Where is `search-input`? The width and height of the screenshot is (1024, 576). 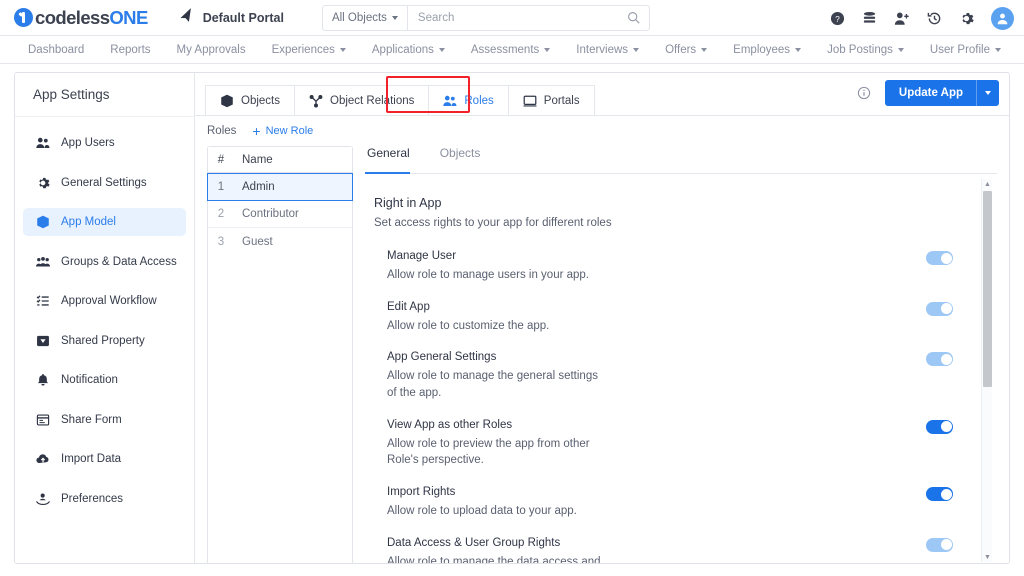
search-input is located at coordinates (517, 17).